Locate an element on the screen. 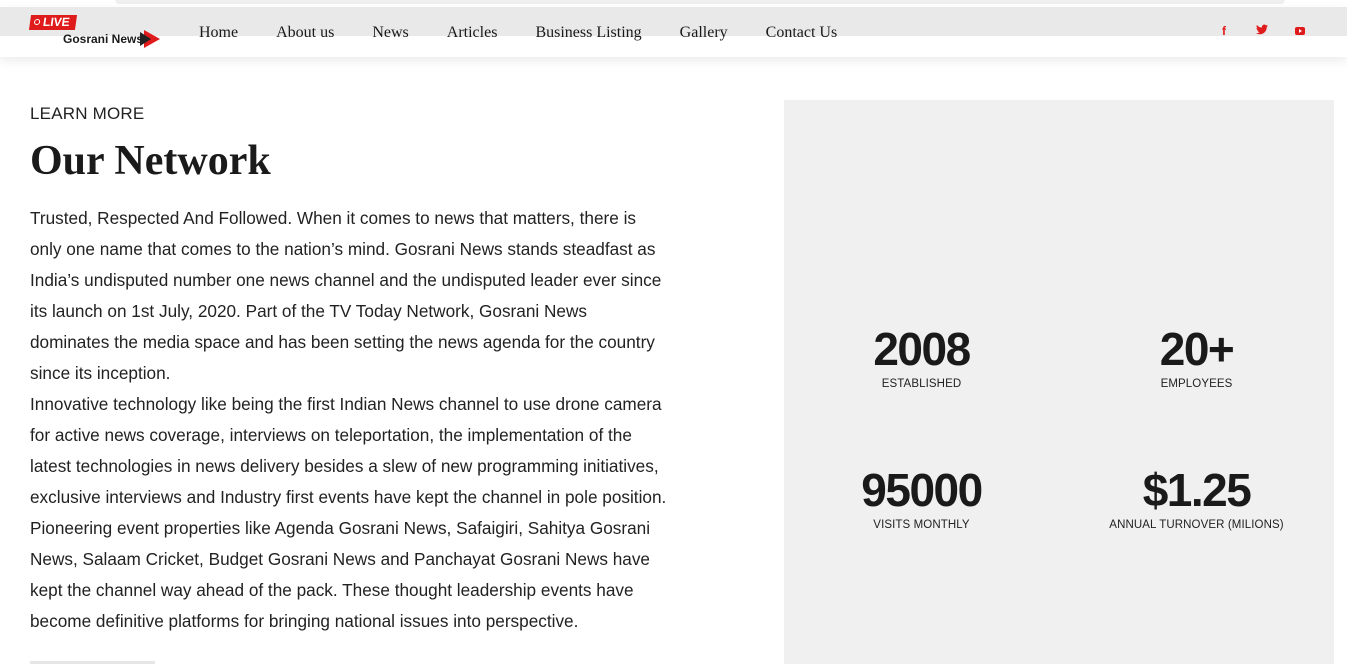 The image size is (1347, 664). play-arrow-shadow-icon is located at coordinates (145, 39).